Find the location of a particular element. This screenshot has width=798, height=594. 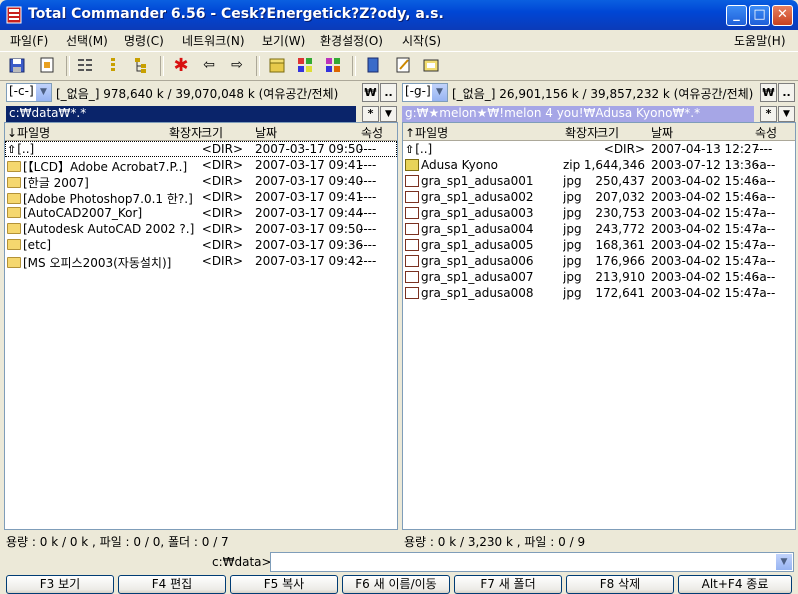

find-icon is located at coordinates (333, 65).